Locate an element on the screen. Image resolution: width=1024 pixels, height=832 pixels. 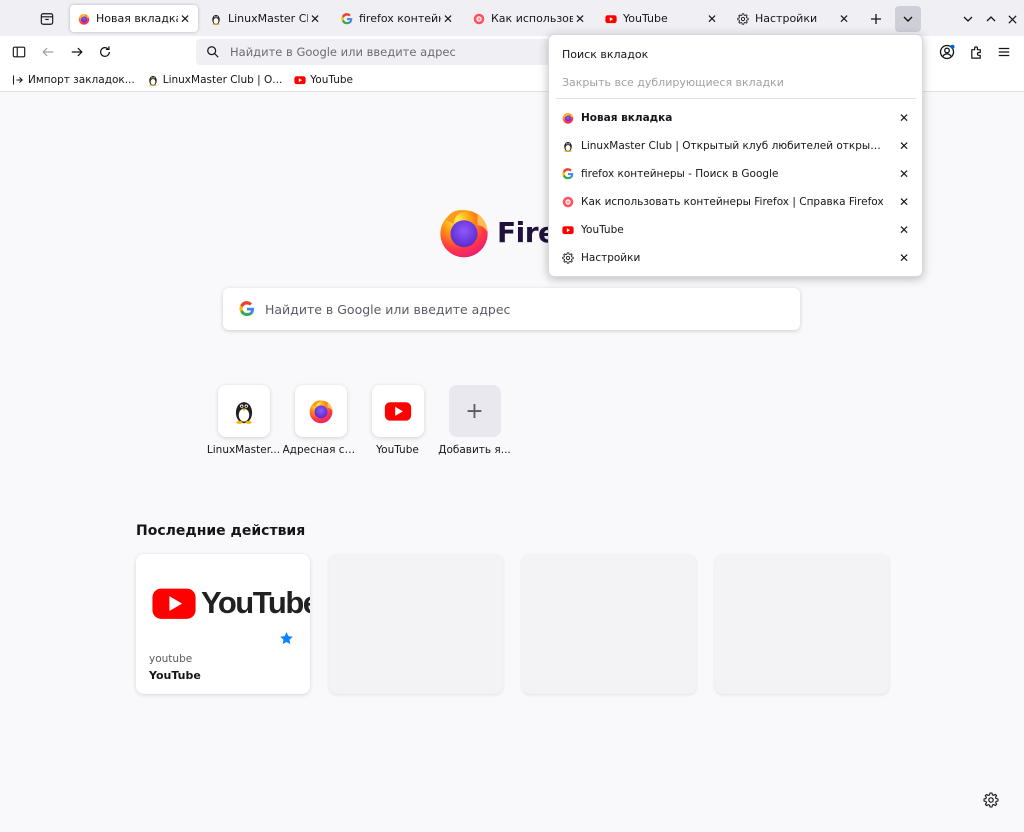
tab-firefox-support: Как использовать ✕ is located at coordinates (529, 18).